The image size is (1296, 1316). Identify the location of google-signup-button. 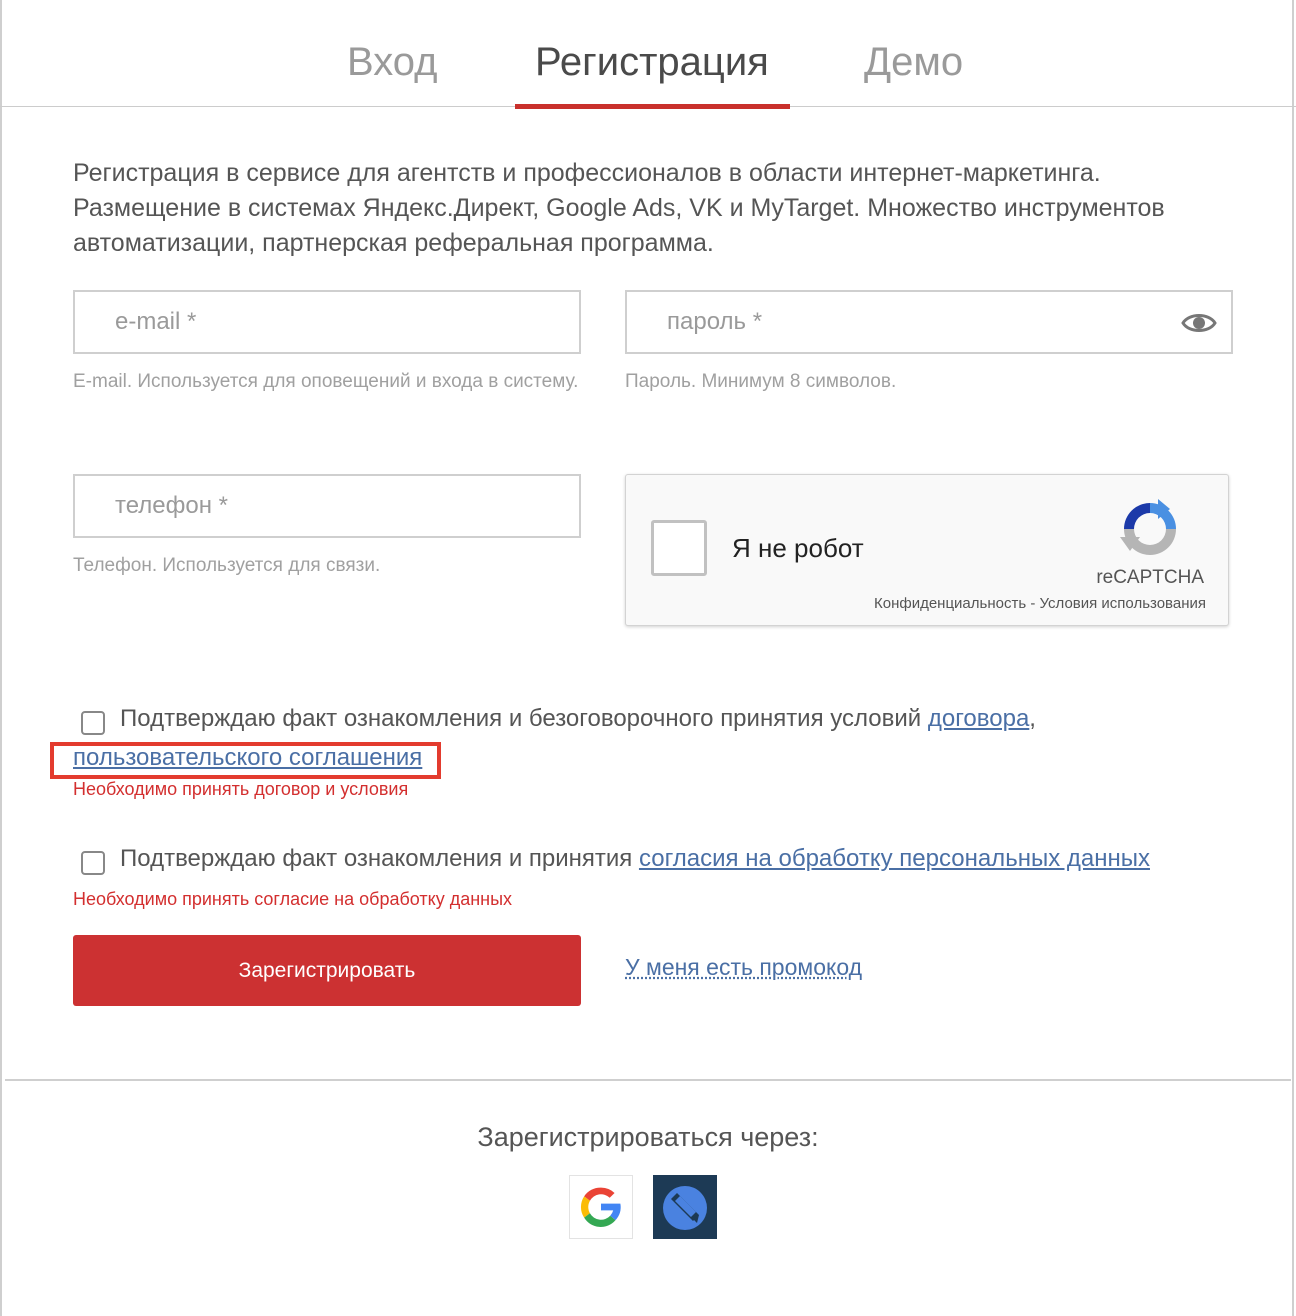
(601, 1207).